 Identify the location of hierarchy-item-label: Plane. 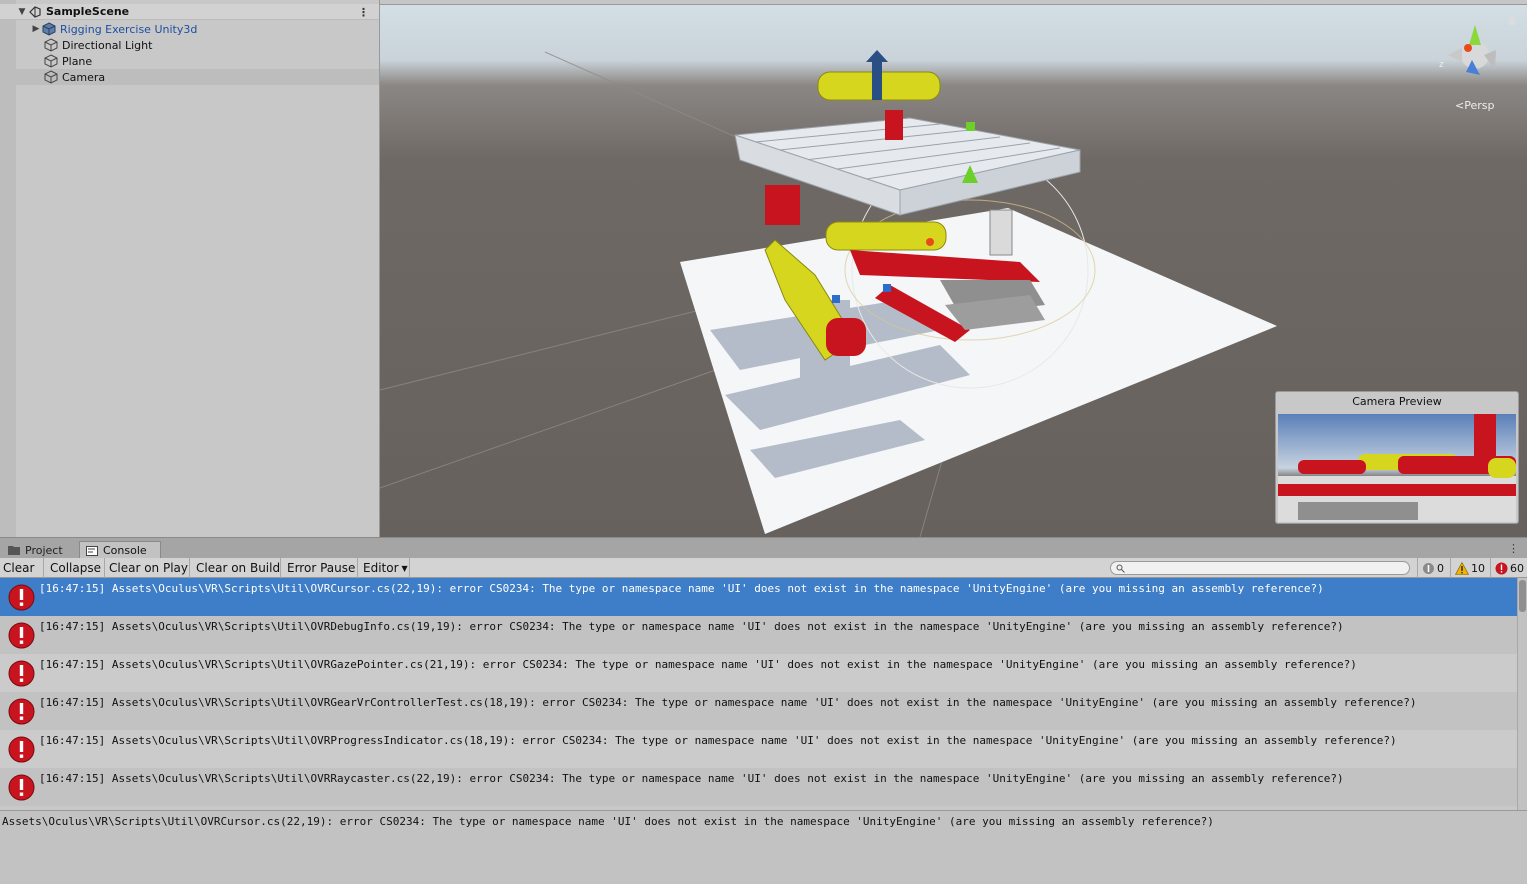
(77, 61).